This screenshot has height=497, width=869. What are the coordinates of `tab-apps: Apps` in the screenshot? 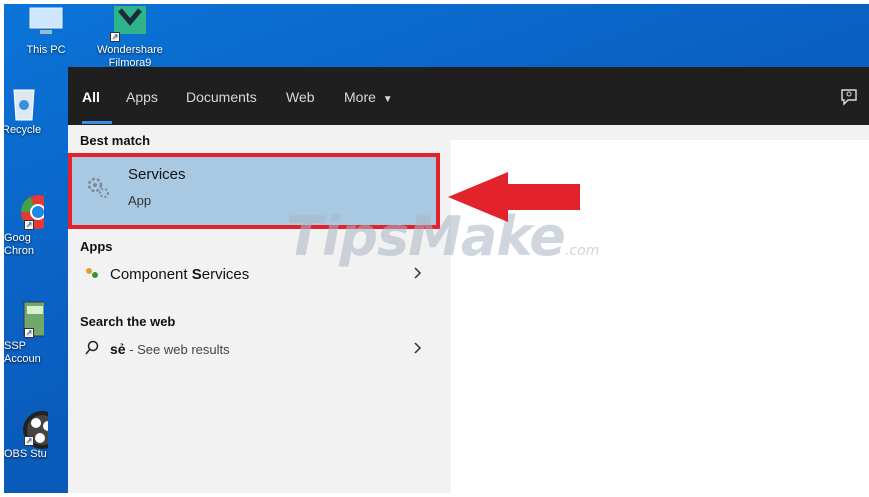 It's located at (142, 97).